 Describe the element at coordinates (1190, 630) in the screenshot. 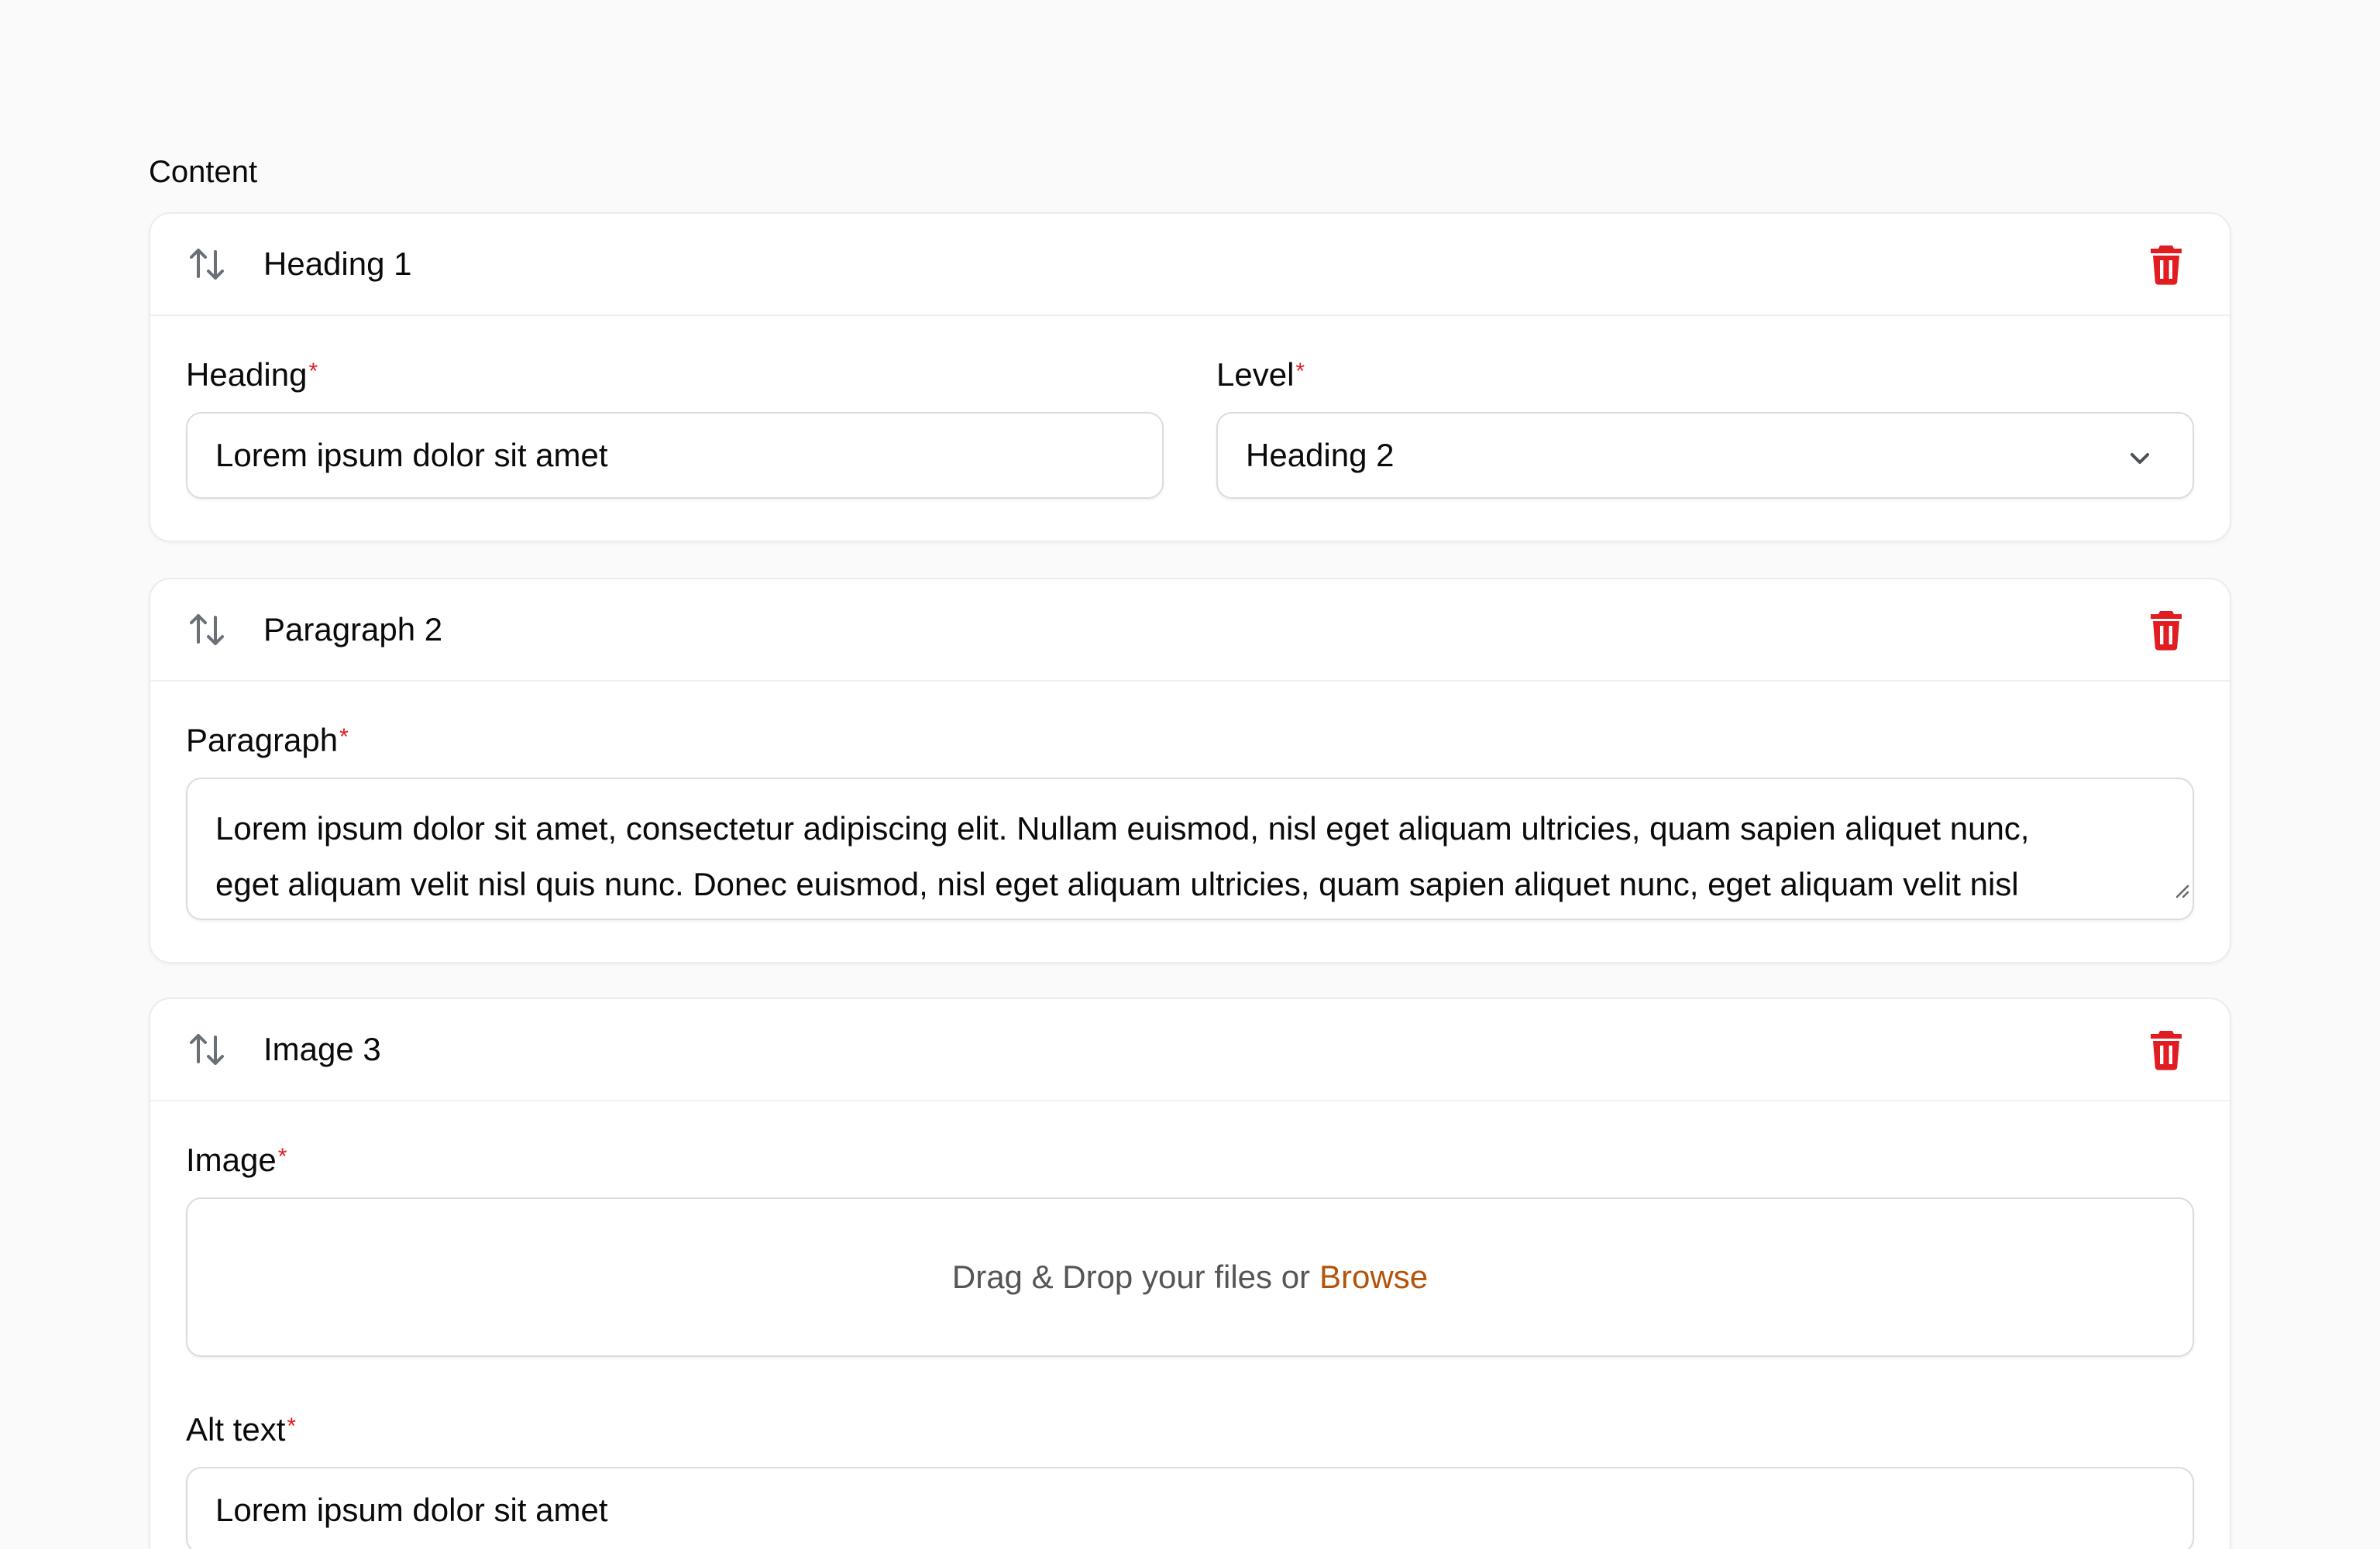

I see `block-header: Paragraph 2` at that location.